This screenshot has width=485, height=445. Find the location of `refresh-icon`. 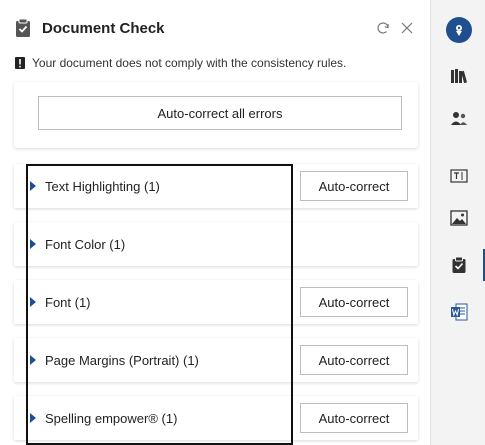

refresh-icon is located at coordinates (383, 28).